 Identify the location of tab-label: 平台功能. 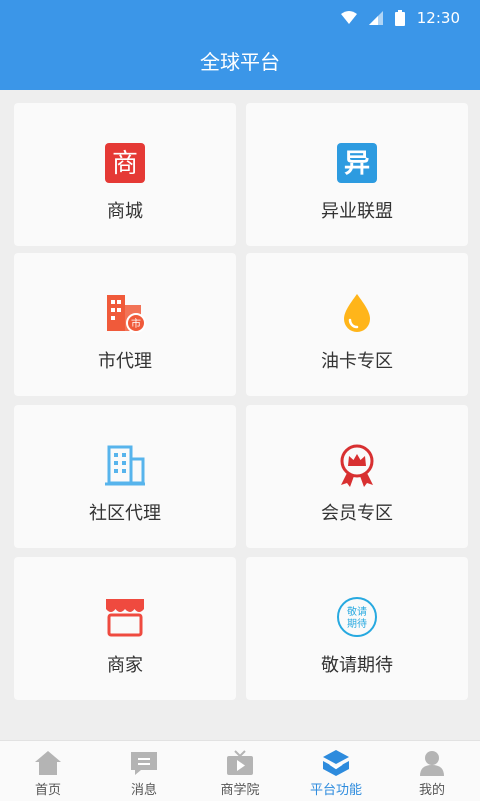
(335, 790).